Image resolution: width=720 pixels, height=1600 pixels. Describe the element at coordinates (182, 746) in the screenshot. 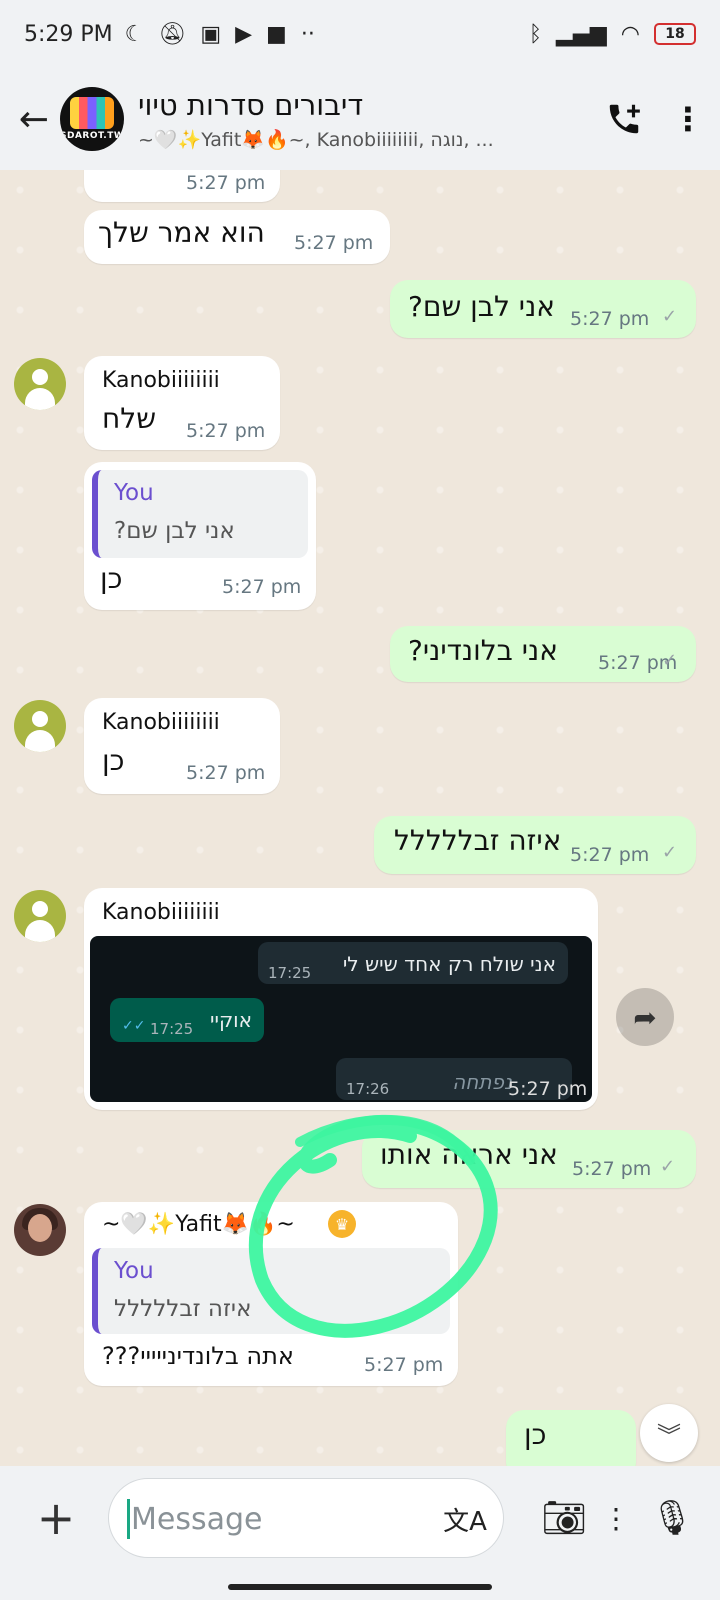

I see `message-bubble: Kanobiiiiiiii כן 5:27 pm` at that location.